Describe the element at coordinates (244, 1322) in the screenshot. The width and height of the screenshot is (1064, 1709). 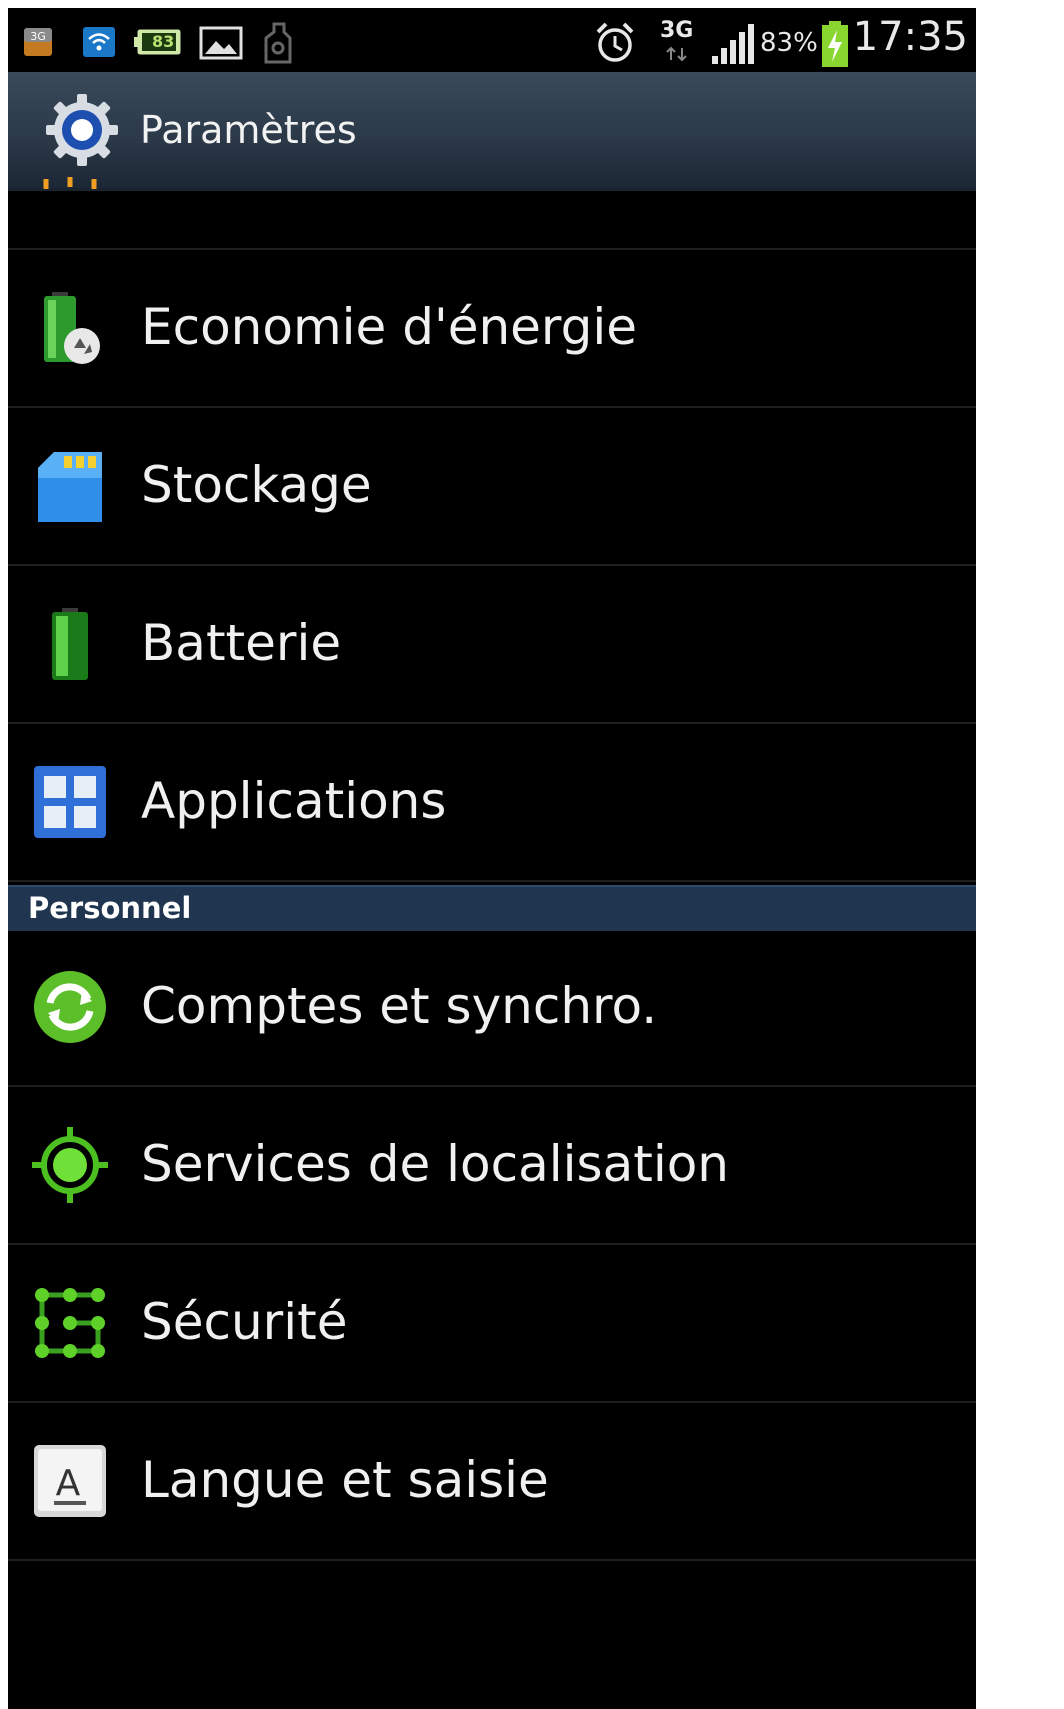
I see `list-item-label: Sécurité` at that location.